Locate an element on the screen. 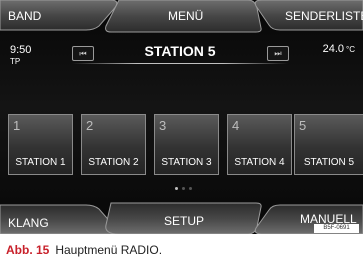 The width and height of the screenshot is (363, 265). skip-forward-button: ⏭ is located at coordinates (278, 53).